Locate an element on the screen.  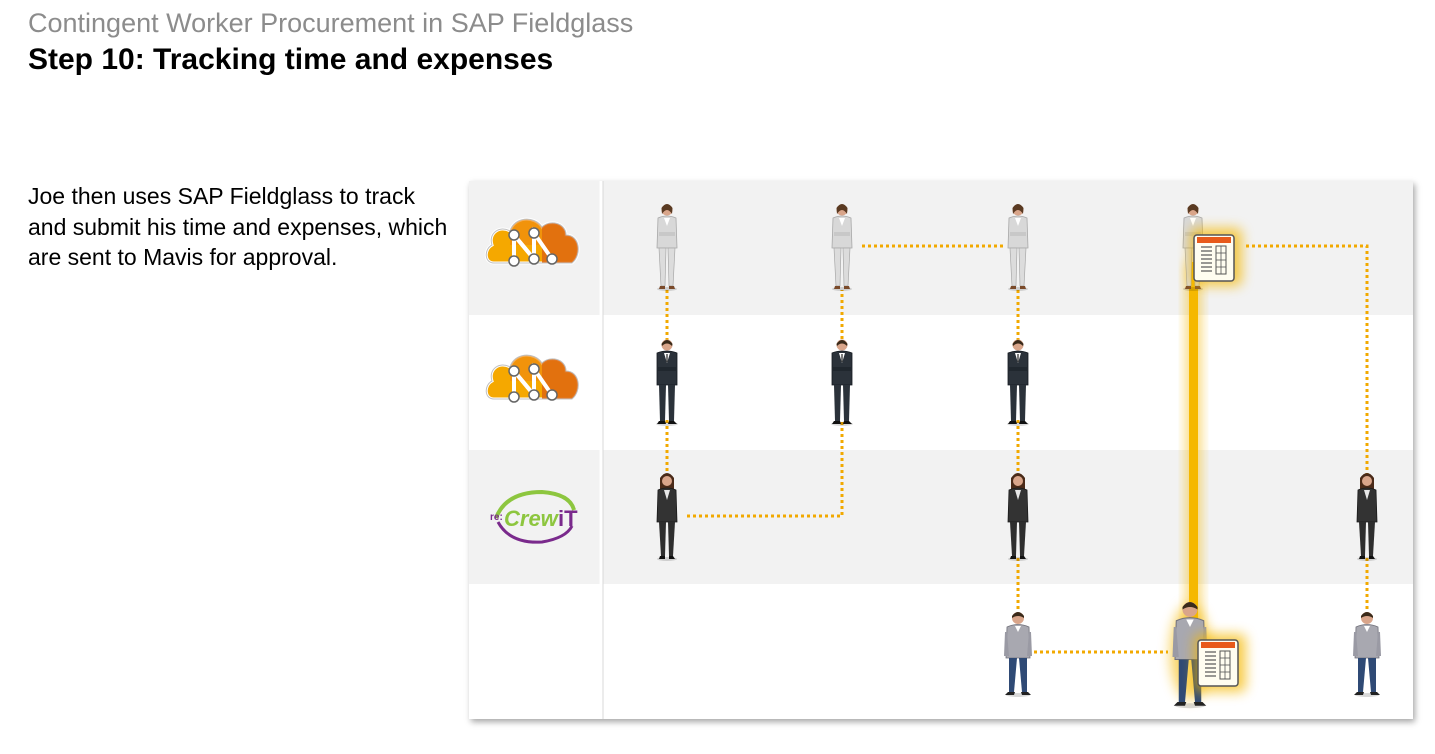
lane-3-background is located at coordinates (941, 517).